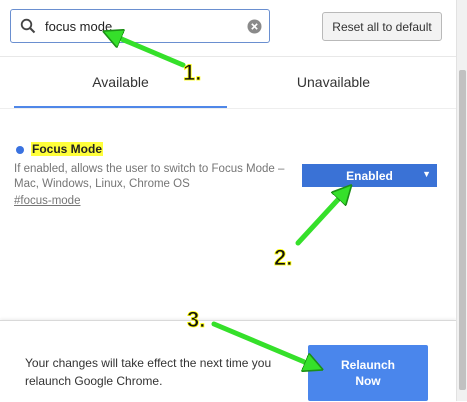 The image size is (467, 402). I want to click on search-input: focus mode, so click(140, 26).